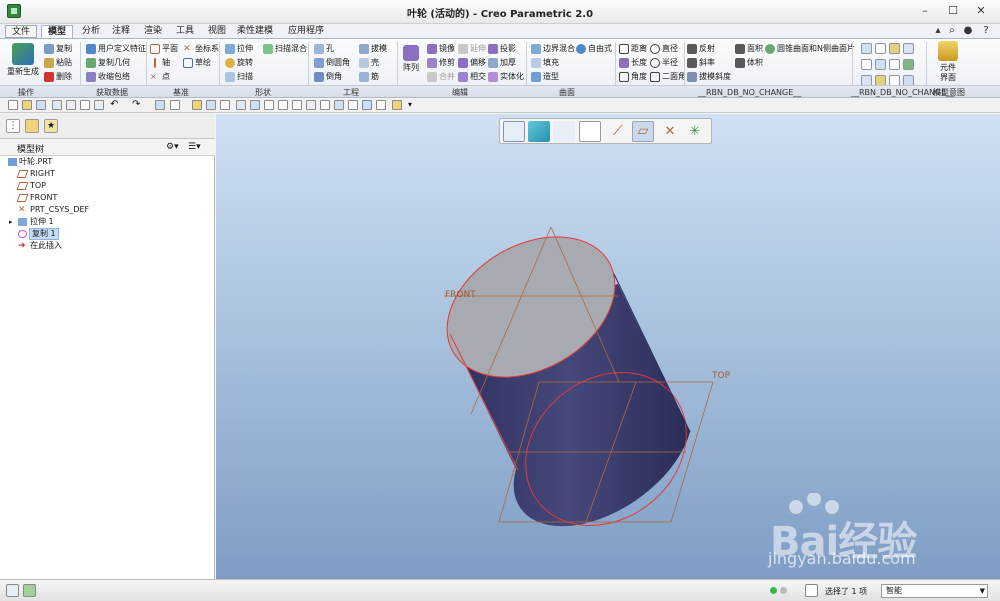 The image size is (1000, 601). What do you see at coordinates (339, 105) in the screenshot?
I see `orient-mode-icon` at bounding box center [339, 105].